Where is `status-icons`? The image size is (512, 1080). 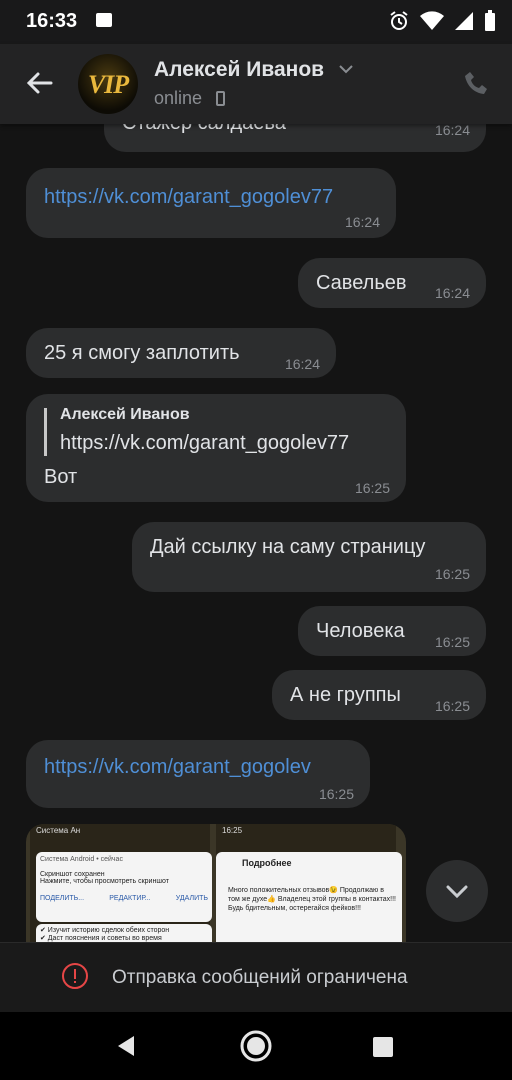 status-icons is located at coordinates (442, 21).